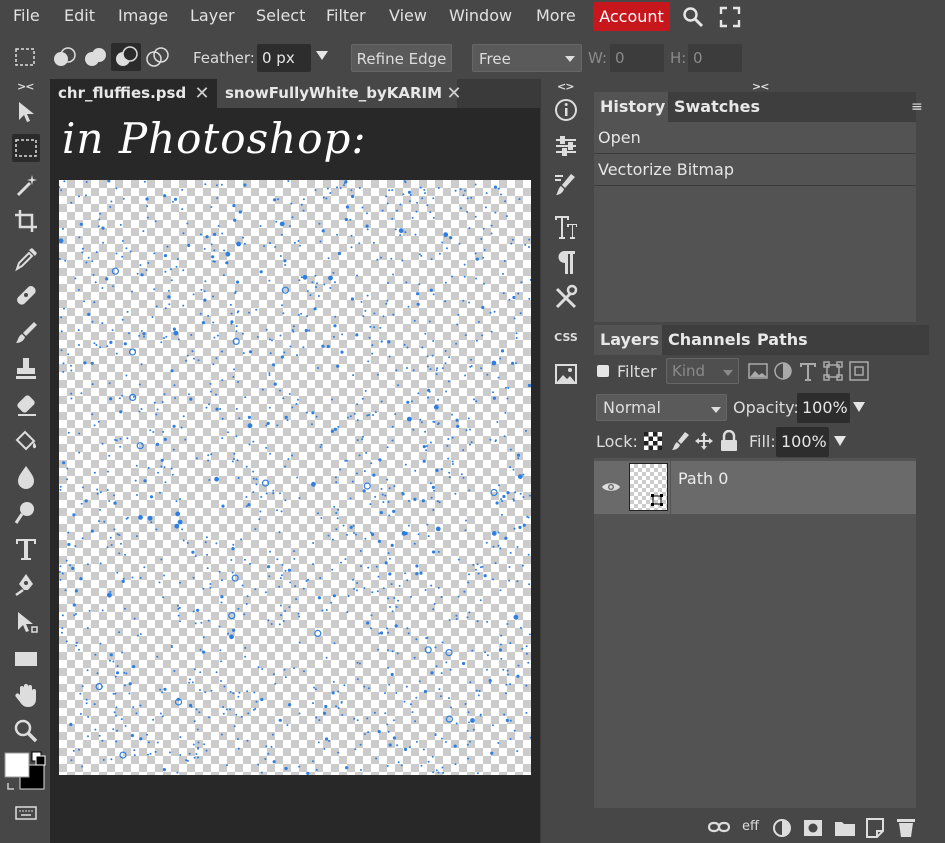 The height and width of the screenshot is (843, 945). What do you see at coordinates (631, 16) in the screenshot?
I see `account-button: Account` at bounding box center [631, 16].